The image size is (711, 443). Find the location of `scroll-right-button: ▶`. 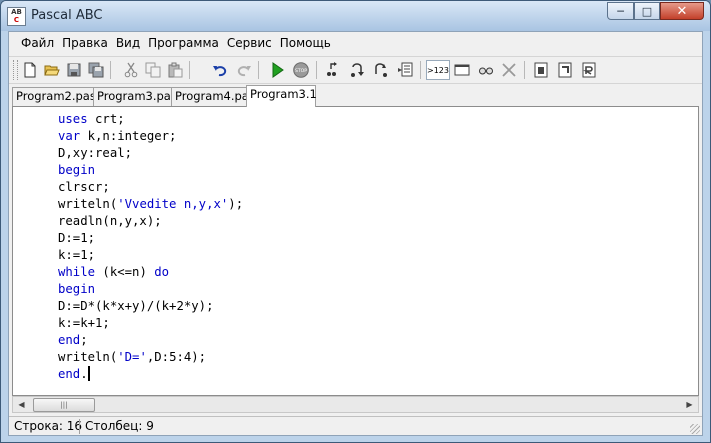

scroll-right-button: ▶ is located at coordinates (689, 404).